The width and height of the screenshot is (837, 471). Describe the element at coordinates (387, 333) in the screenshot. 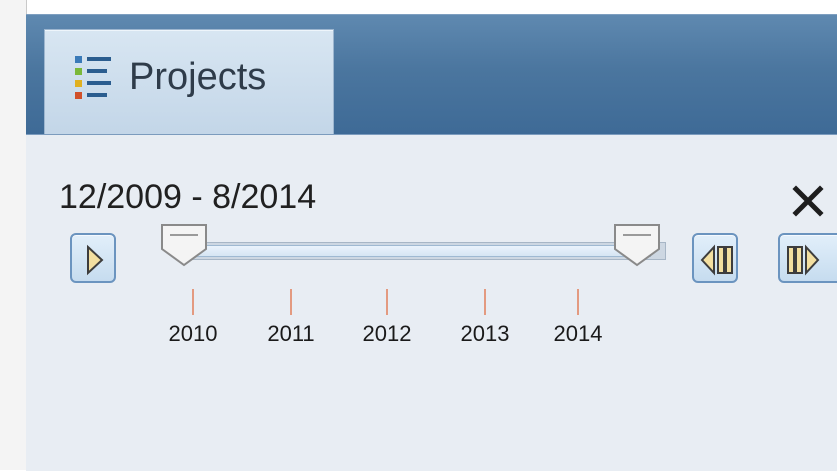

I see `year-label-2012: 2012` at that location.